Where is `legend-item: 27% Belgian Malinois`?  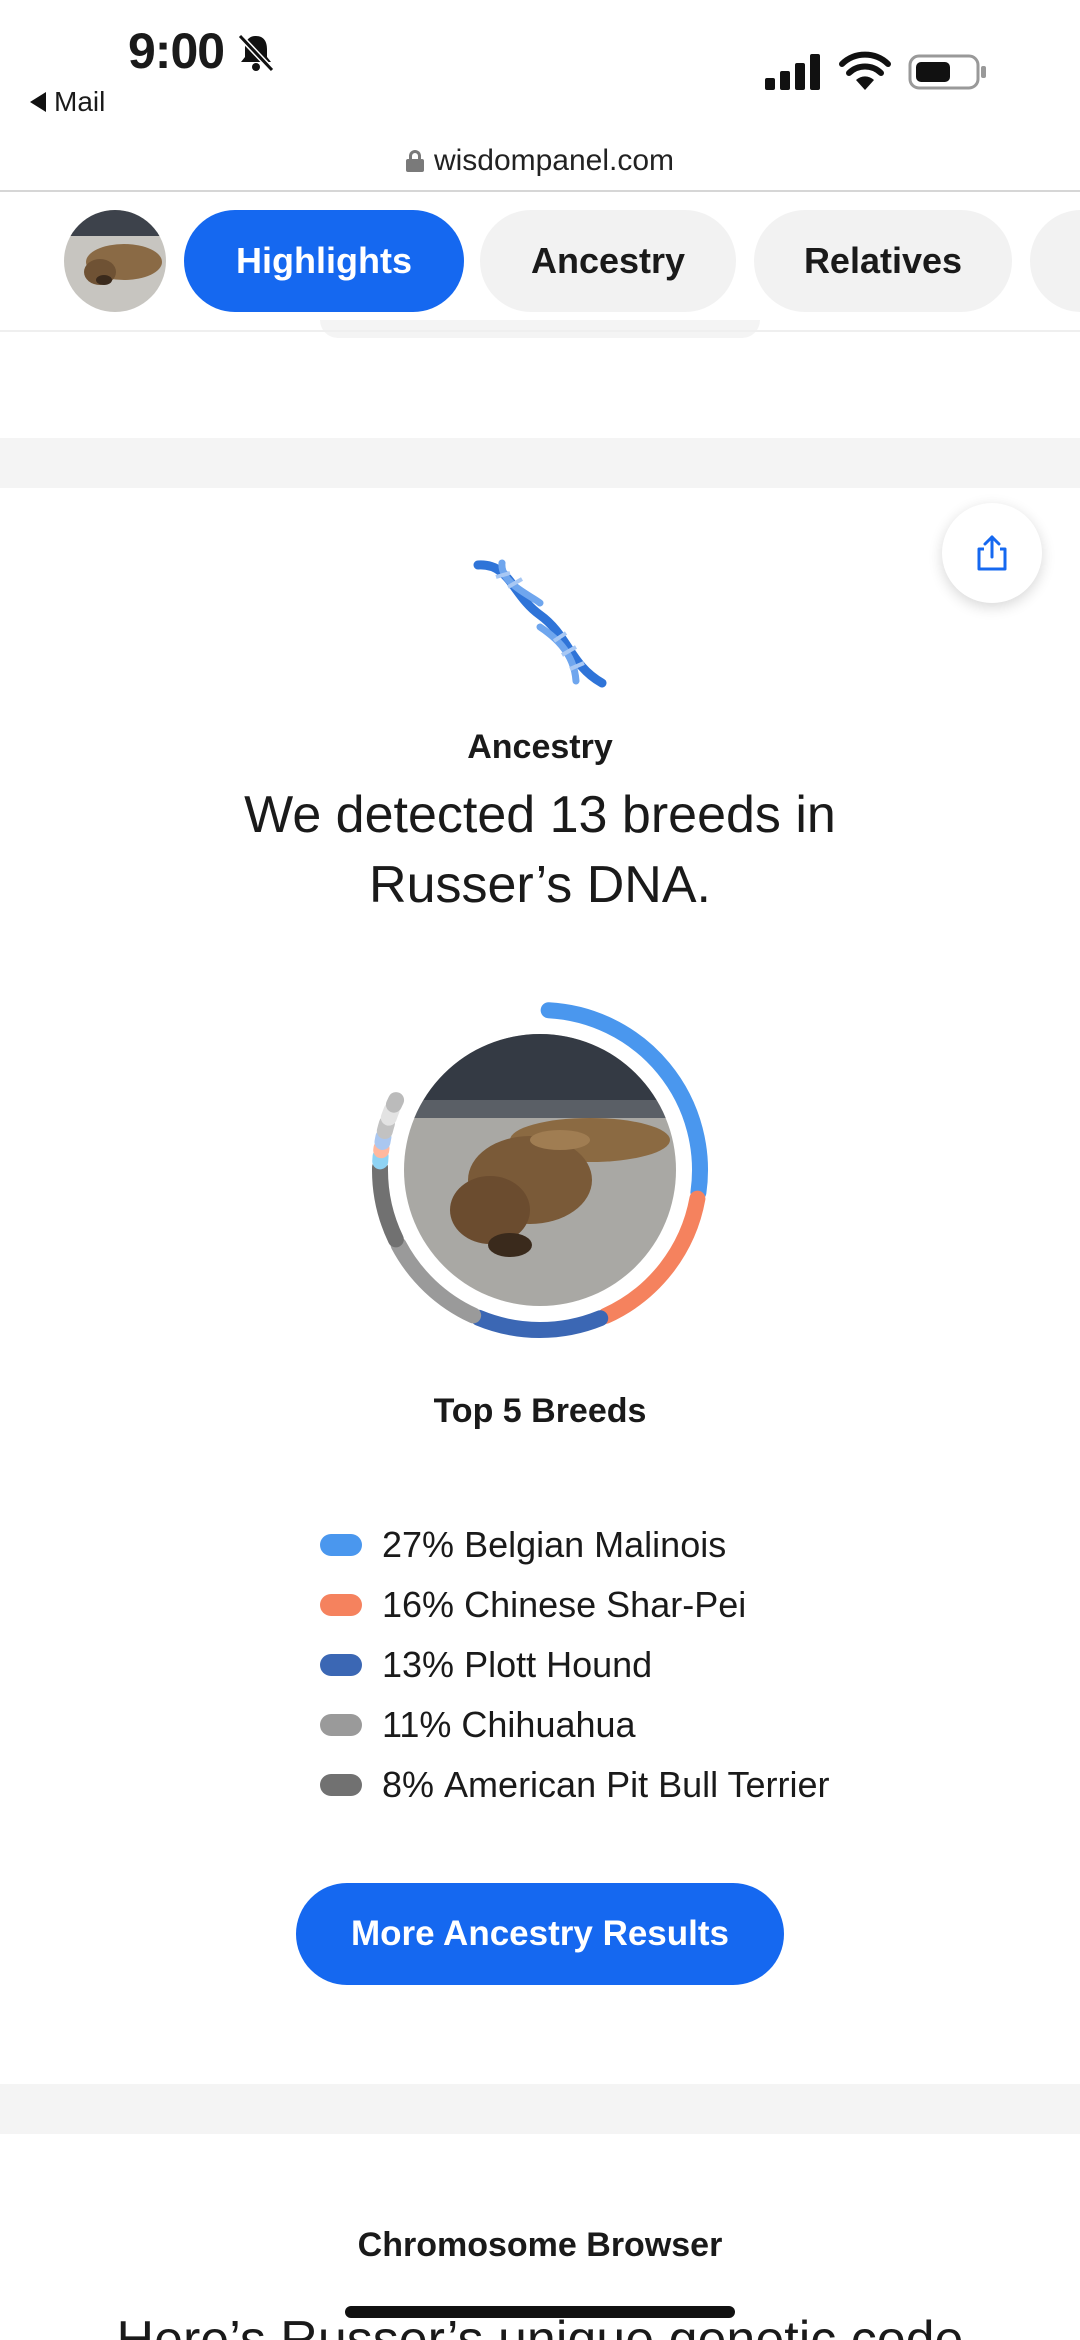 legend-item: 27% Belgian Malinois is located at coordinates (650, 1545).